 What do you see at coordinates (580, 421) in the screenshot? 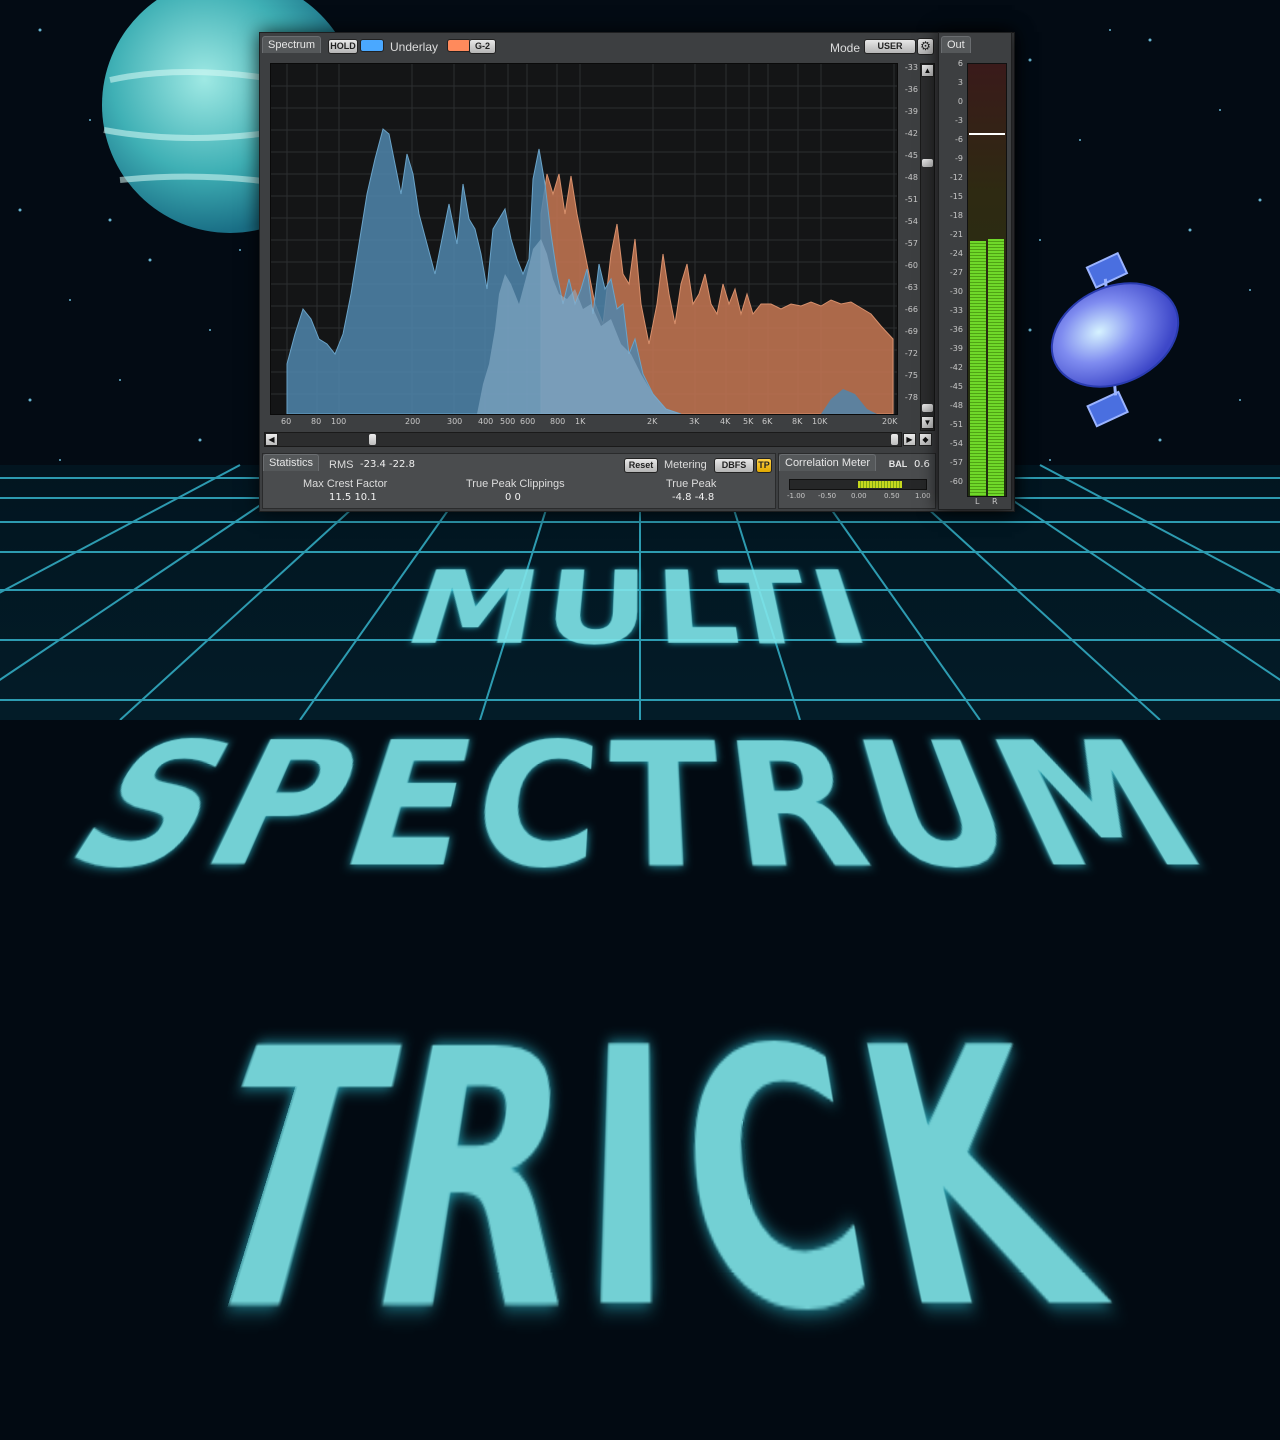
I see `freq-tick: 1K` at bounding box center [580, 421].